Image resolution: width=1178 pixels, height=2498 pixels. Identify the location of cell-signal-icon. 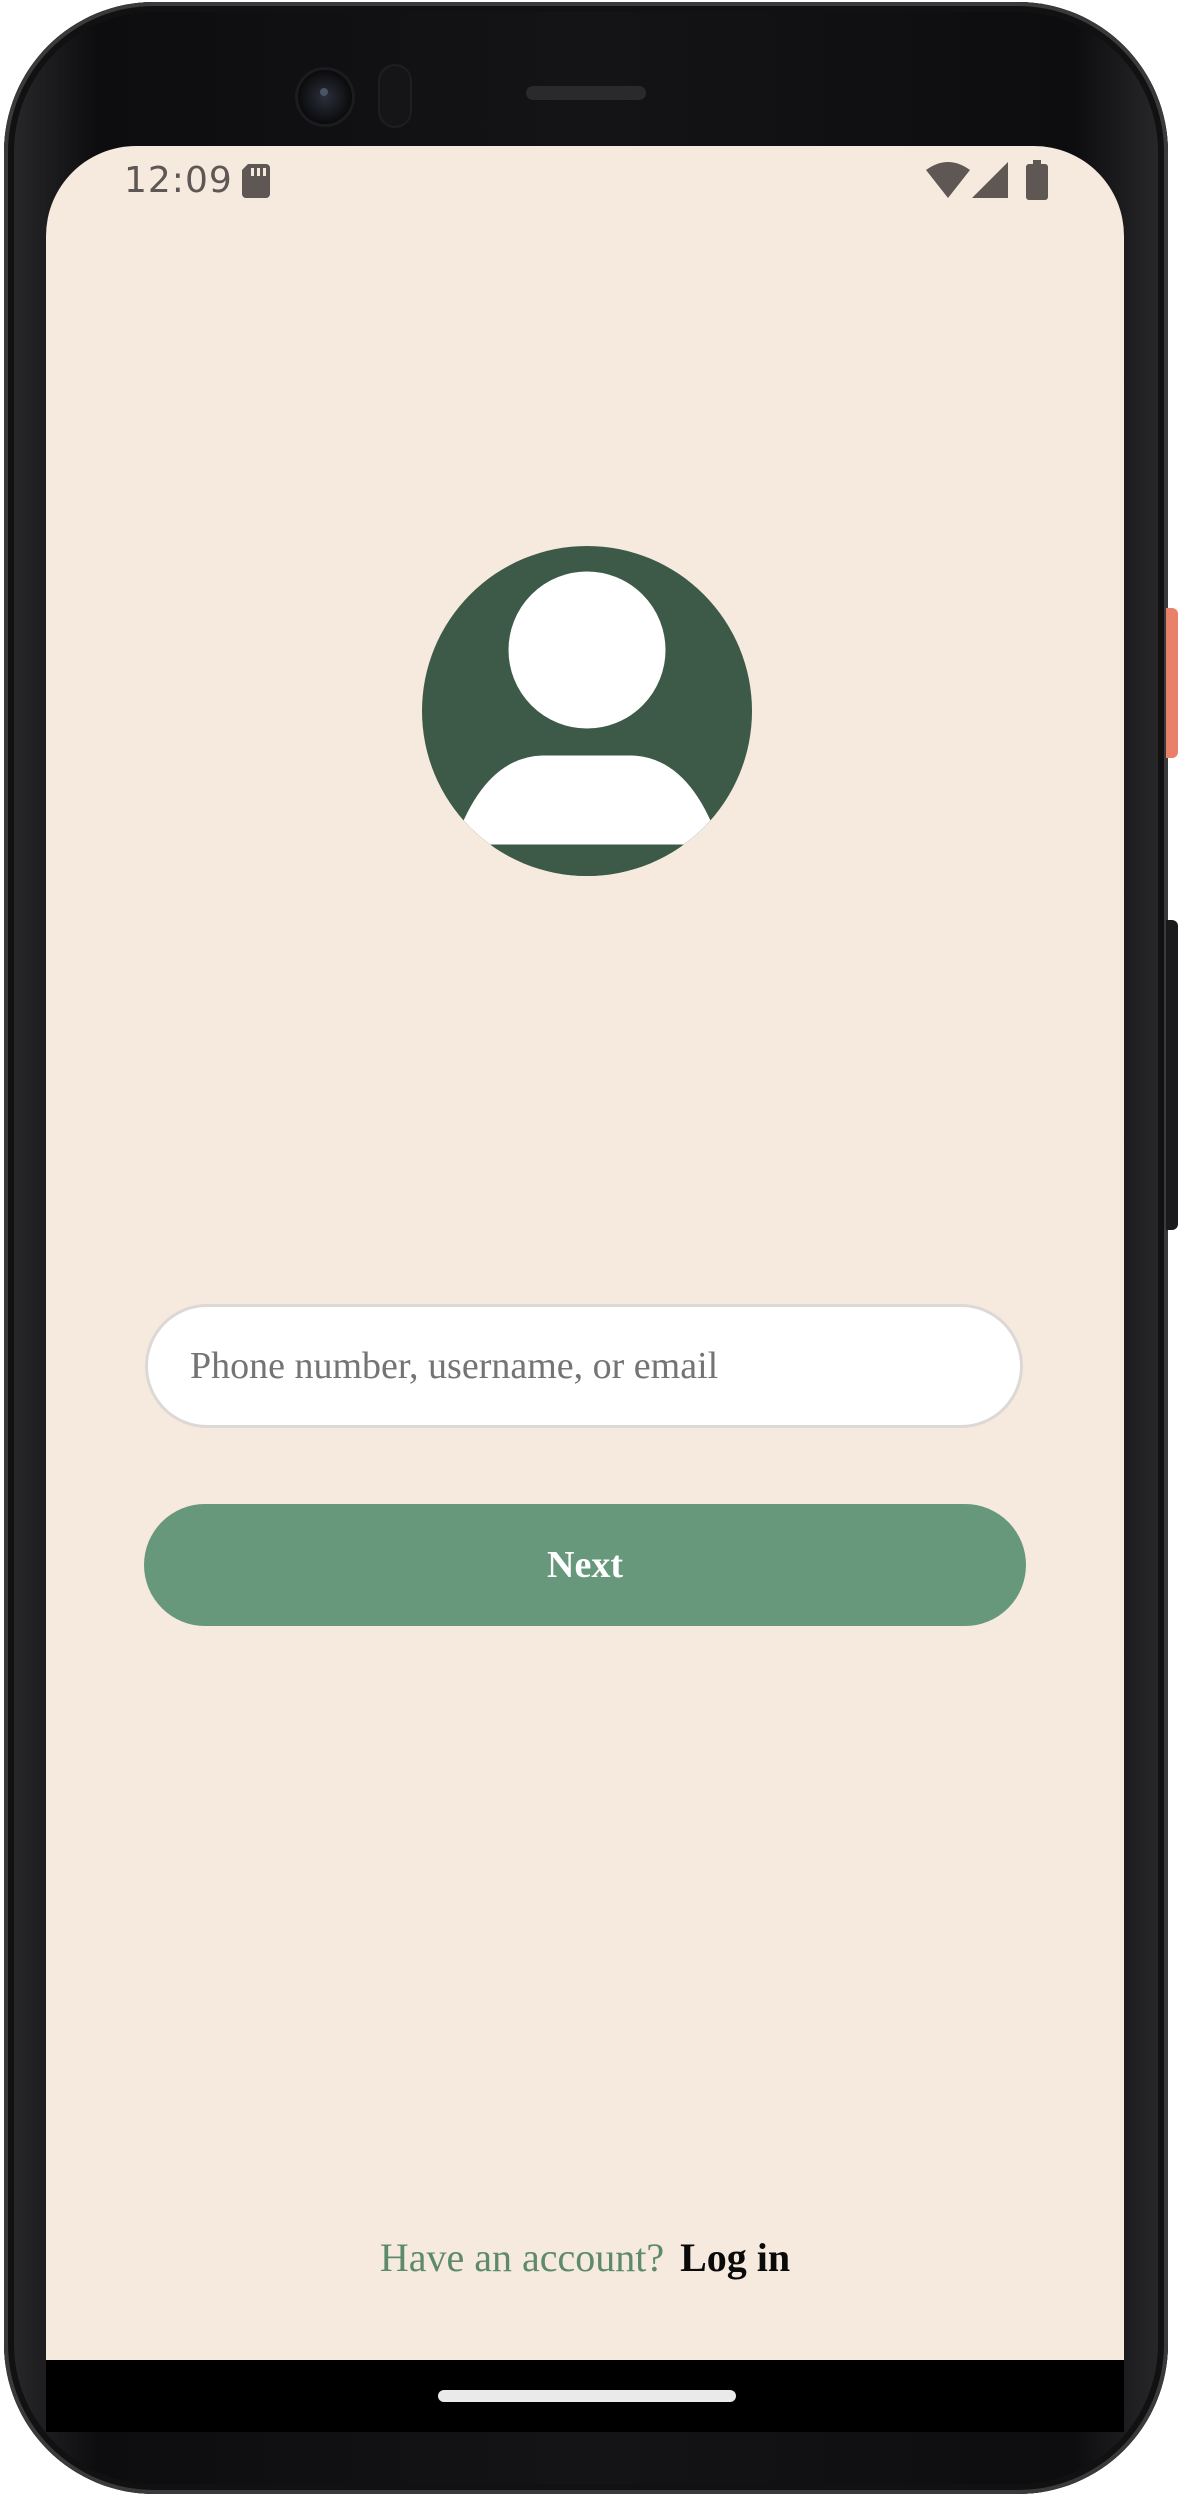
(990, 180).